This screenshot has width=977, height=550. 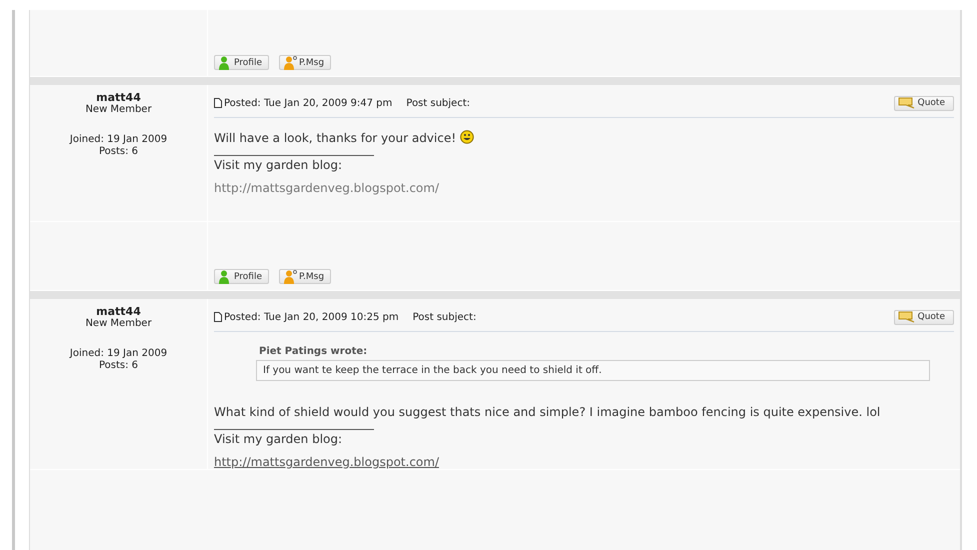 What do you see at coordinates (593, 370) in the screenshot?
I see `quoted-text: If you want te keep the terrace in the back you need to shield it off.` at bounding box center [593, 370].